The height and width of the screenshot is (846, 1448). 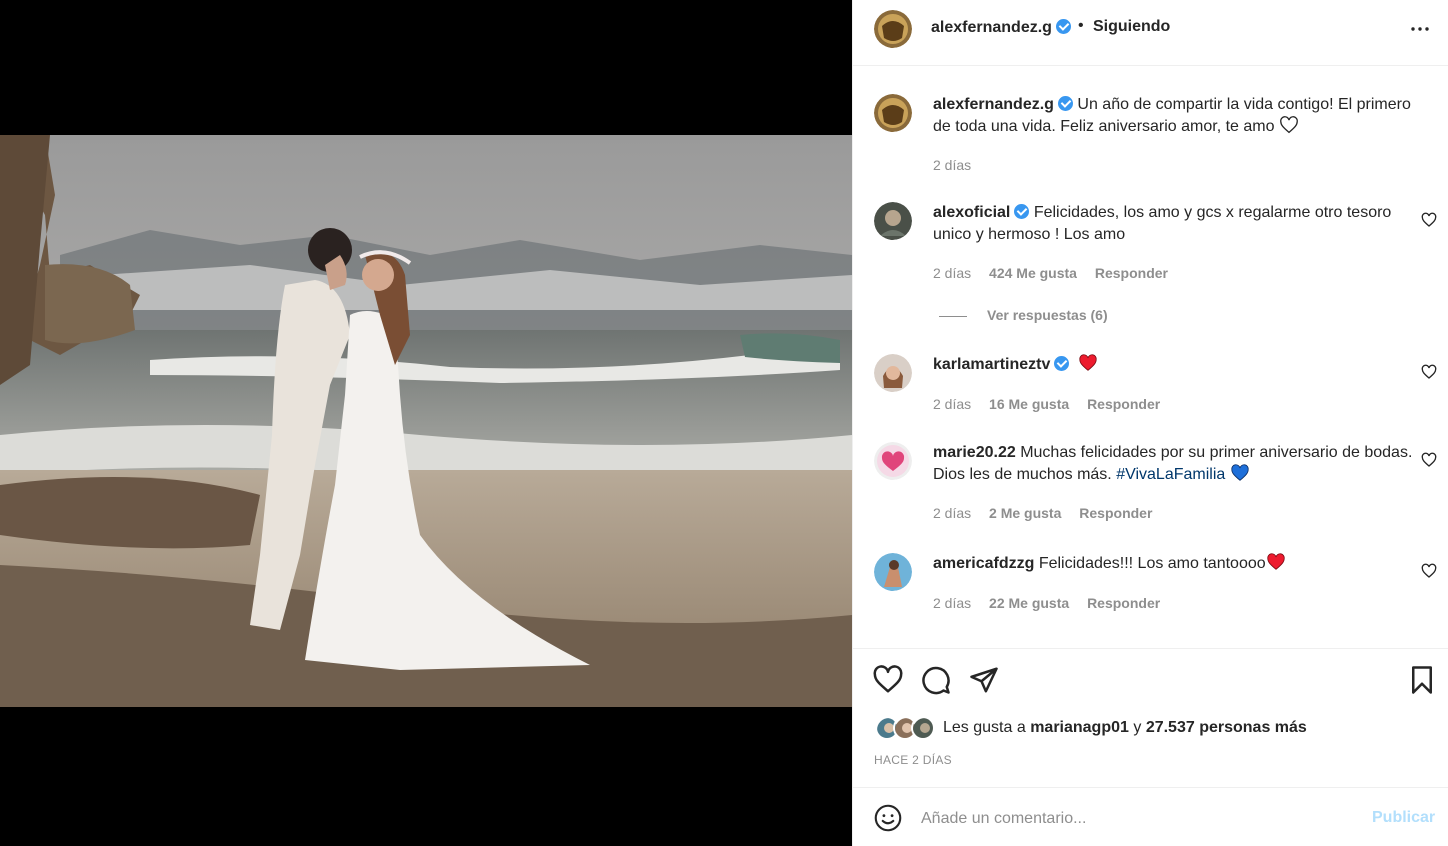 What do you see at coordinates (1240, 472) in the screenshot?
I see `blue-heart-emoji-icon` at bounding box center [1240, 472].